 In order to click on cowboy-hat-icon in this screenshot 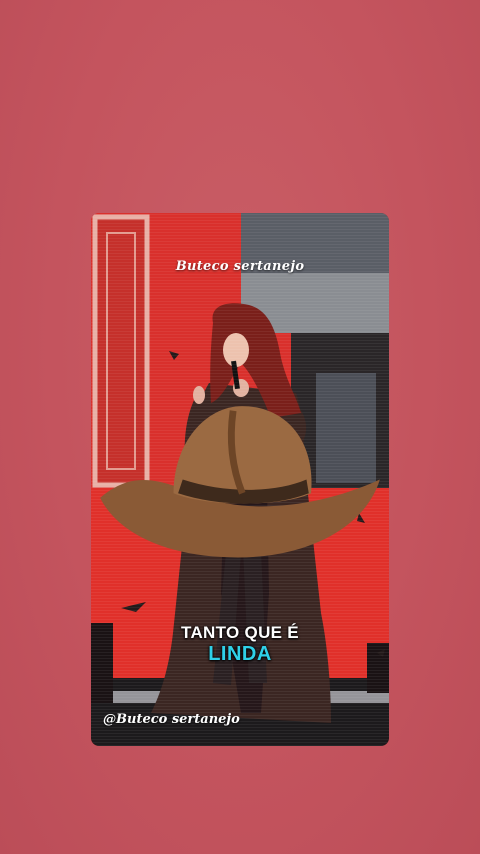, I will do `click(240, 482)`.